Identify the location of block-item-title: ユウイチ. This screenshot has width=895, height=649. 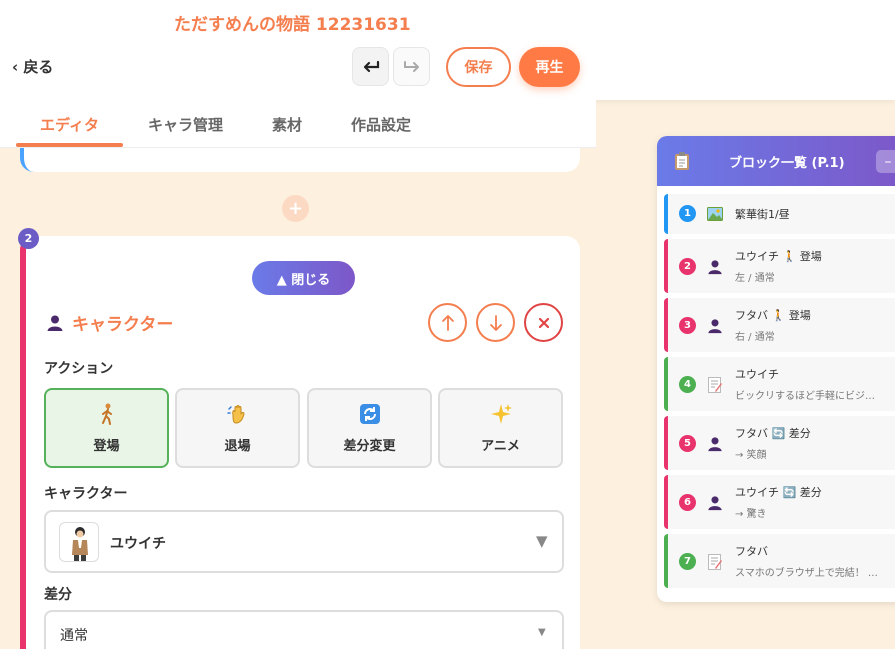
(757, 374).